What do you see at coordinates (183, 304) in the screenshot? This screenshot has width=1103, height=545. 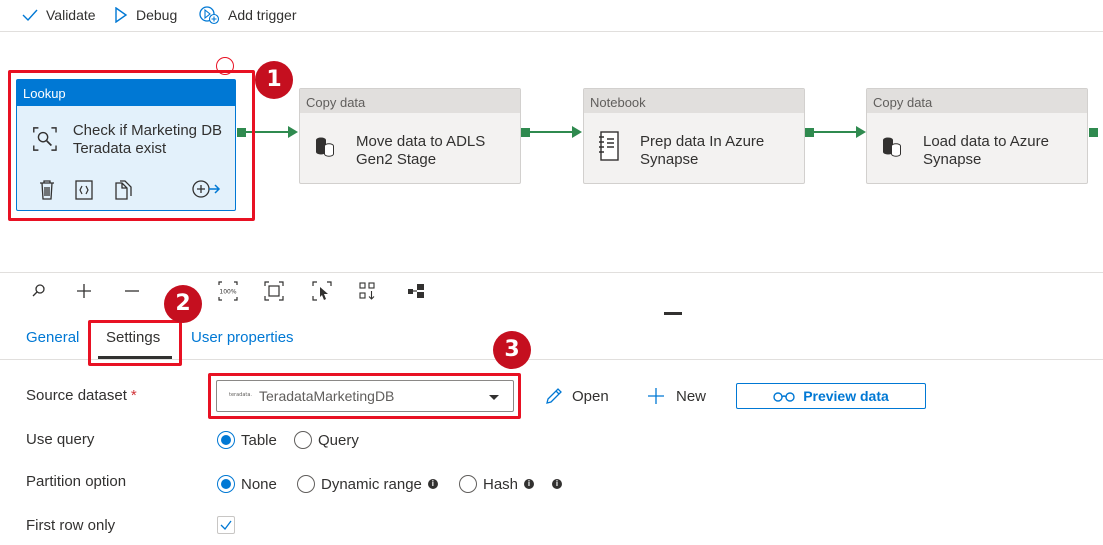 I see `callout-badge-2: 2` at bounding box center [183, 304].